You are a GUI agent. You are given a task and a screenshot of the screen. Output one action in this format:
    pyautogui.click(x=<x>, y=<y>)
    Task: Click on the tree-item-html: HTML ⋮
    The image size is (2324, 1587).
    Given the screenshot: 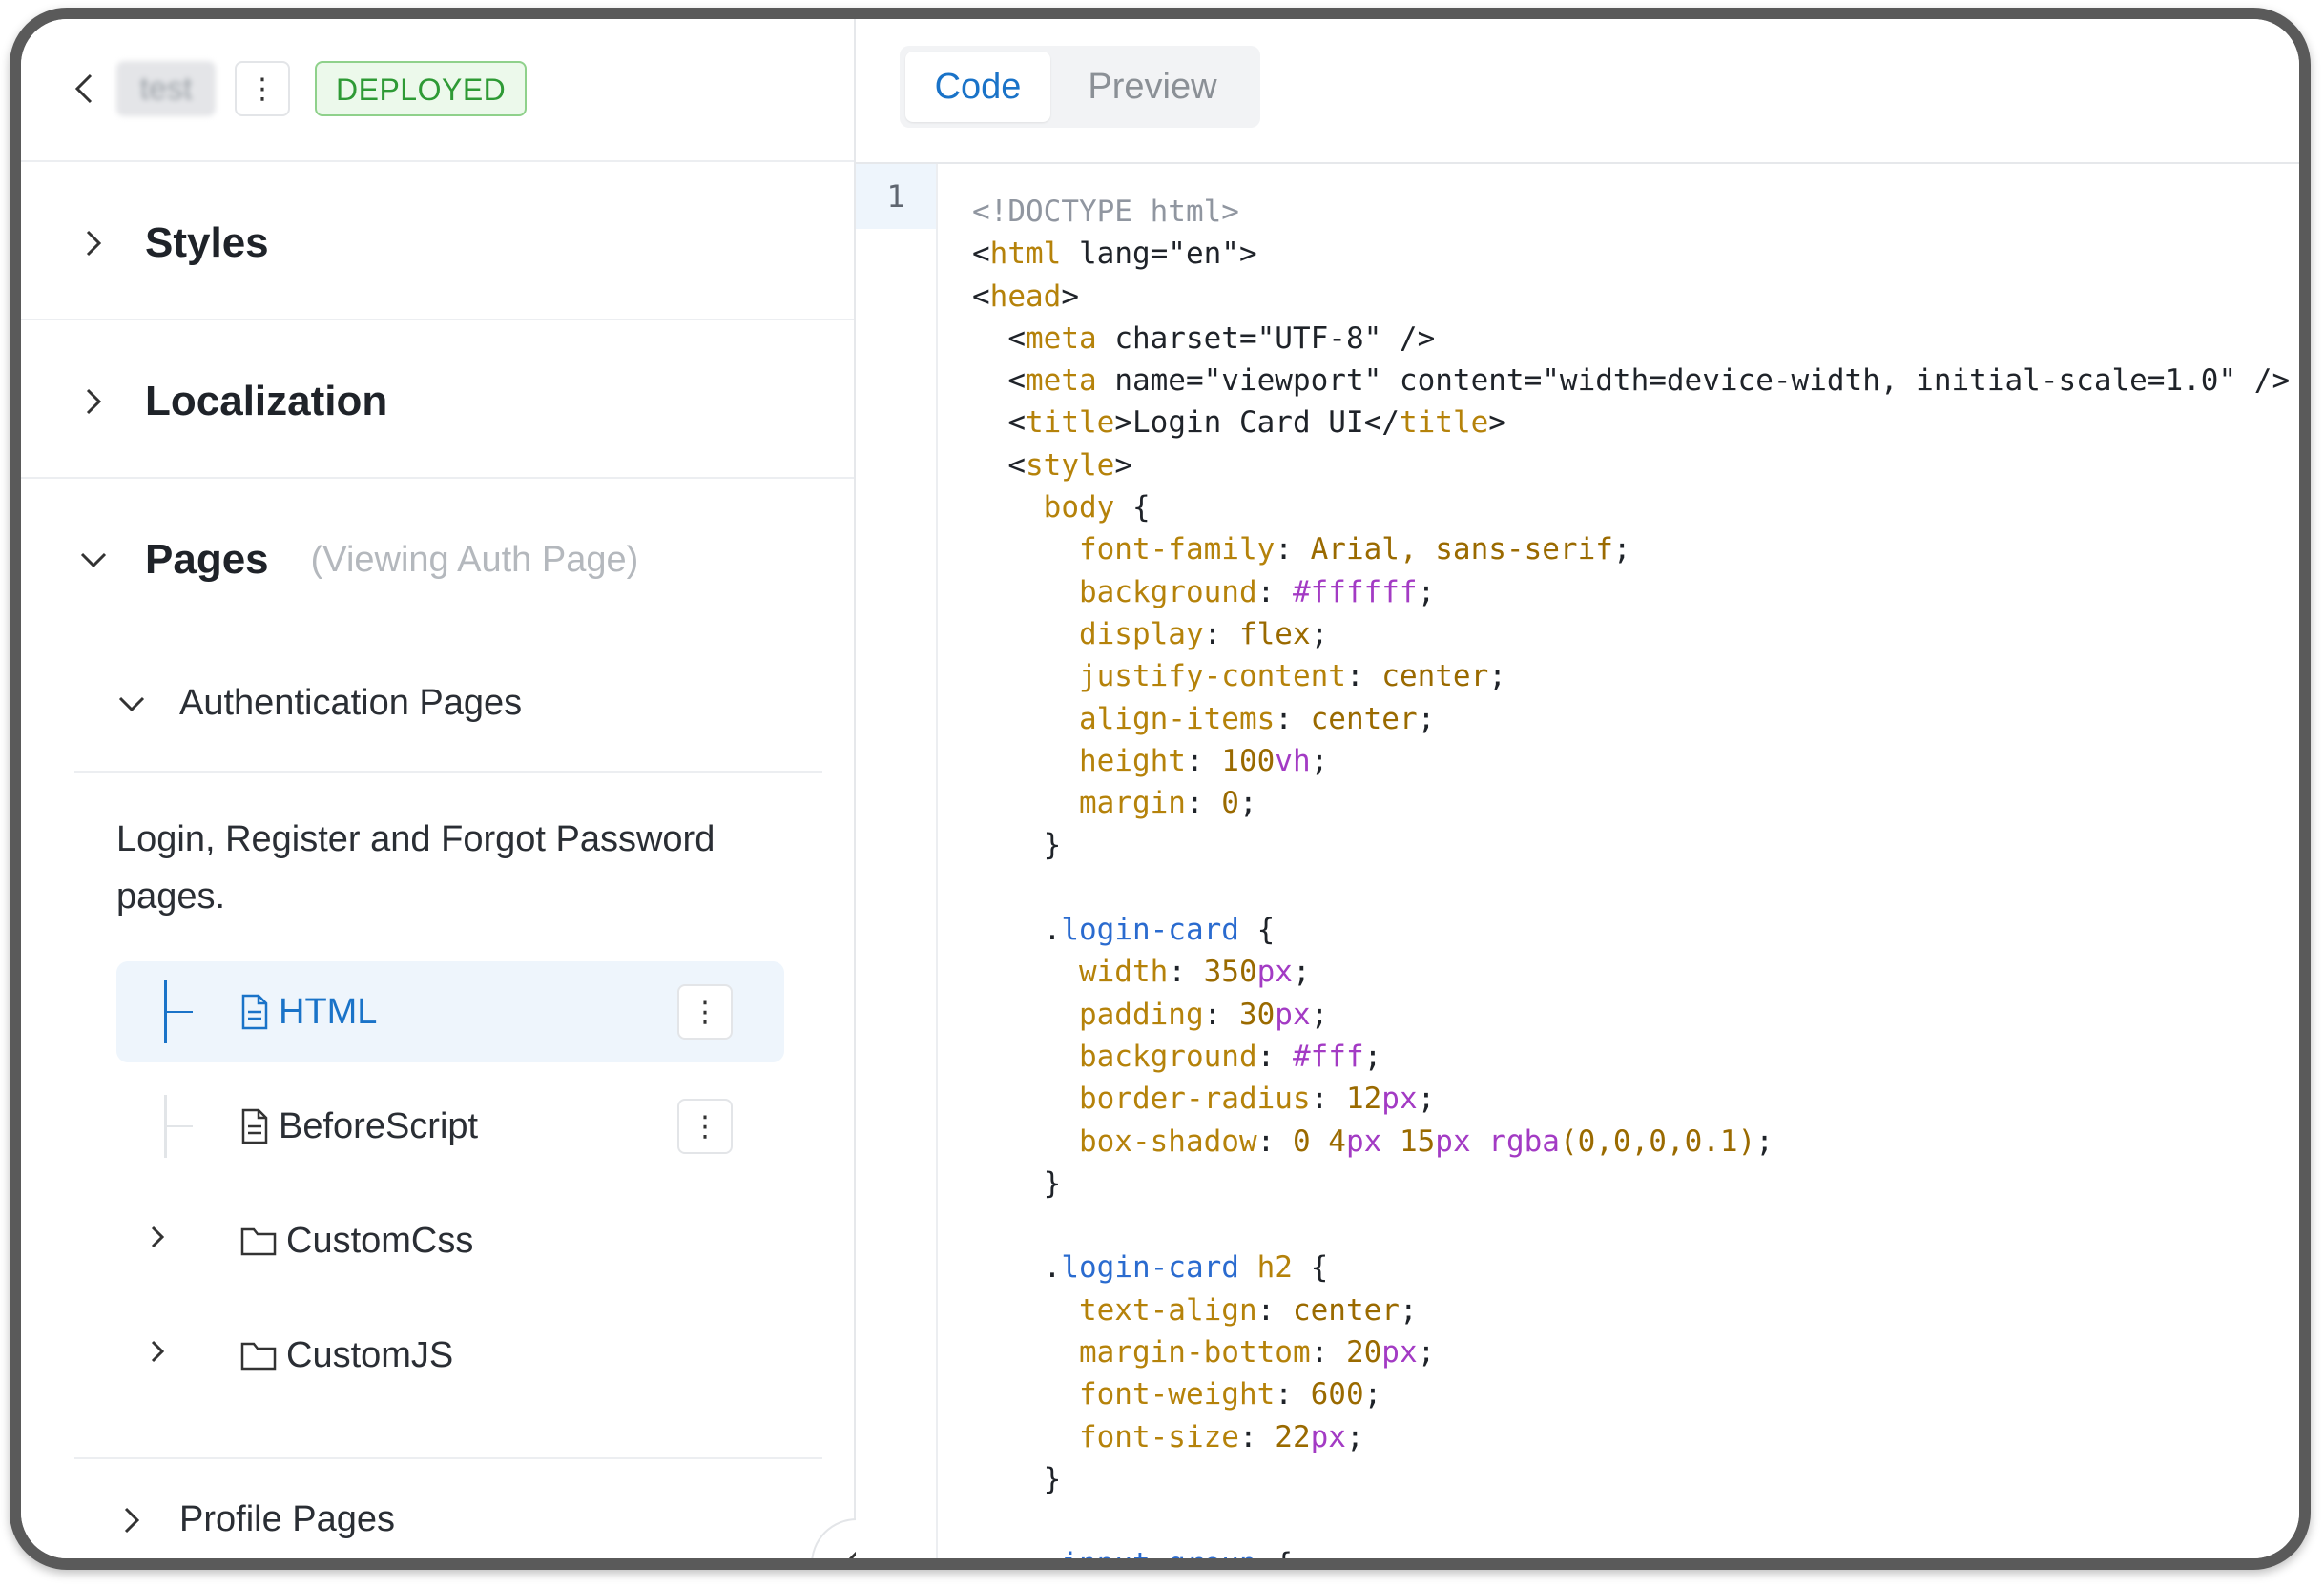 What is the action you would take?
    pyautogui.click(x=450, y=1011)
    